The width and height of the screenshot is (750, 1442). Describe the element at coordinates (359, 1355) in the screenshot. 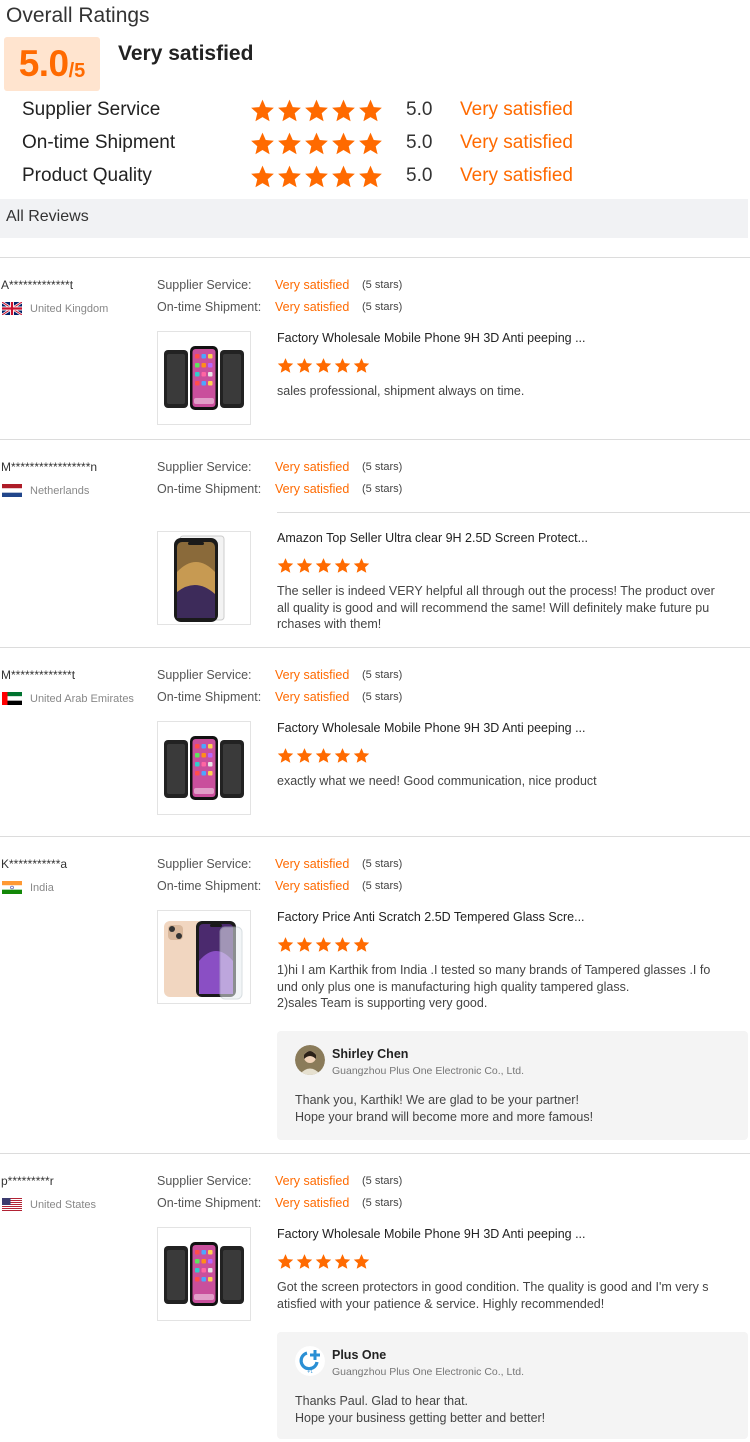

I see `reply-author-name: Plus One` at that location.